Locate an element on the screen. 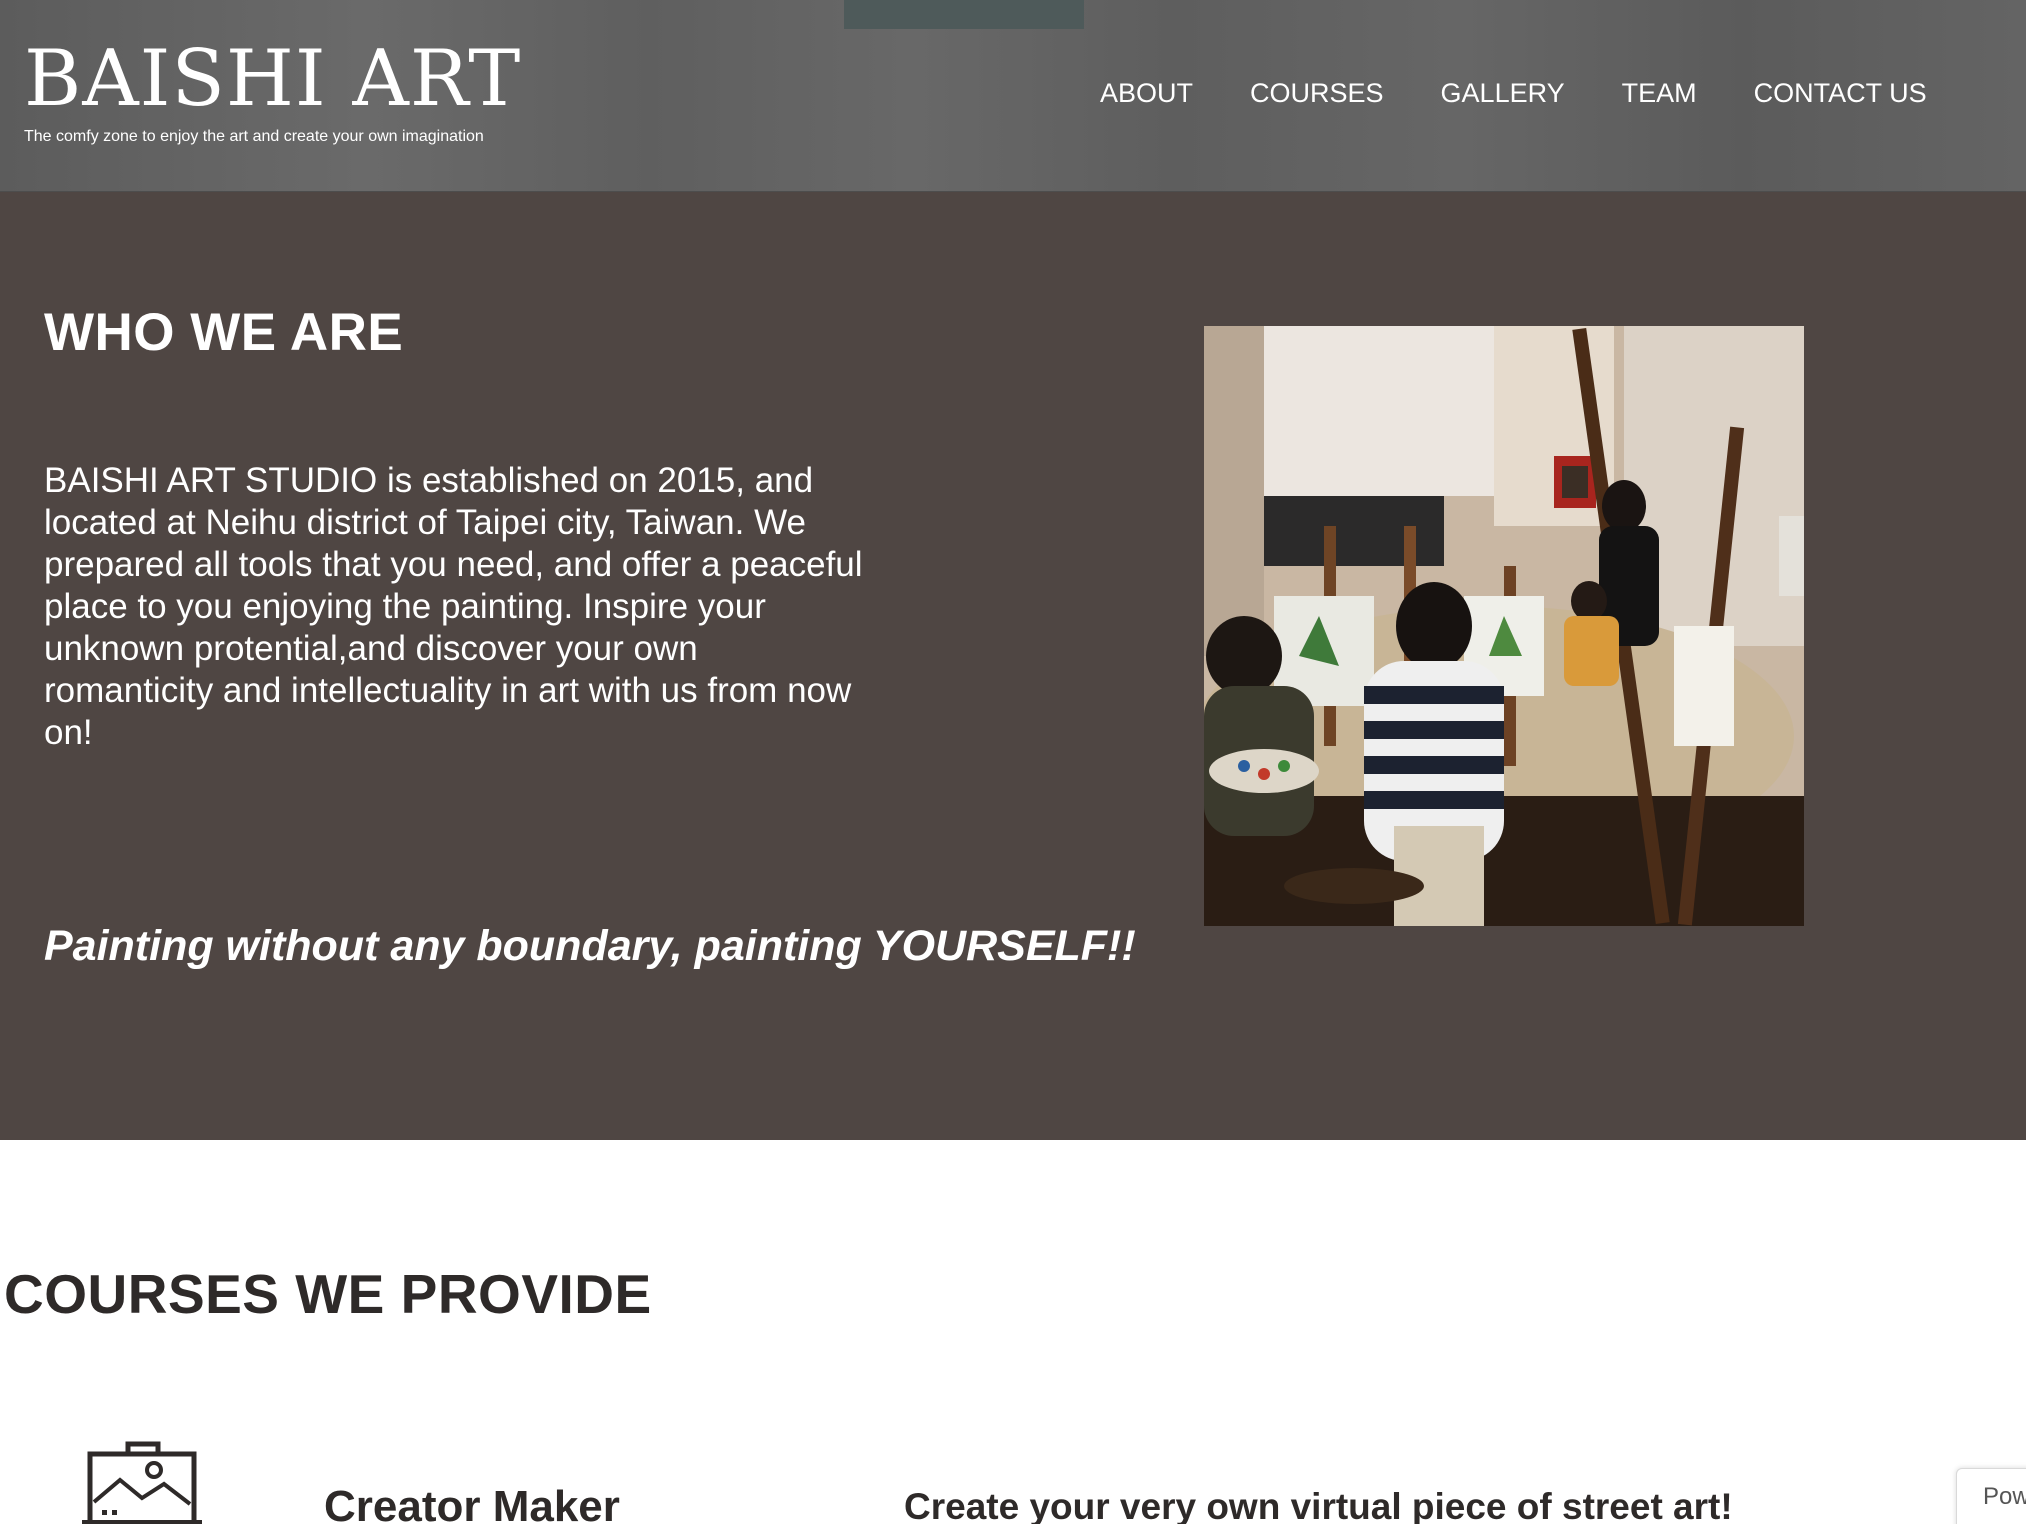 This screenshot has height=1524, width=2026. nav-item-about: ABOUT is located at coordinates (1146, 93).